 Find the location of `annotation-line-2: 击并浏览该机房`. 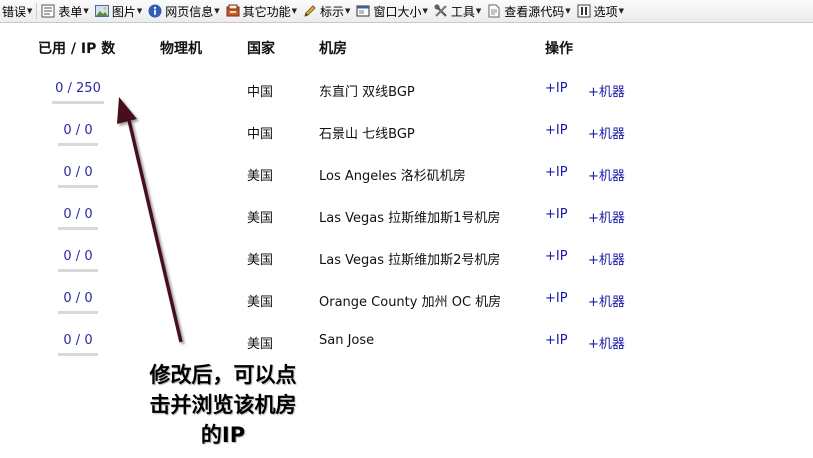

annotation-line-2: 击并浏览该机房 is located at coordinates (223, 405).